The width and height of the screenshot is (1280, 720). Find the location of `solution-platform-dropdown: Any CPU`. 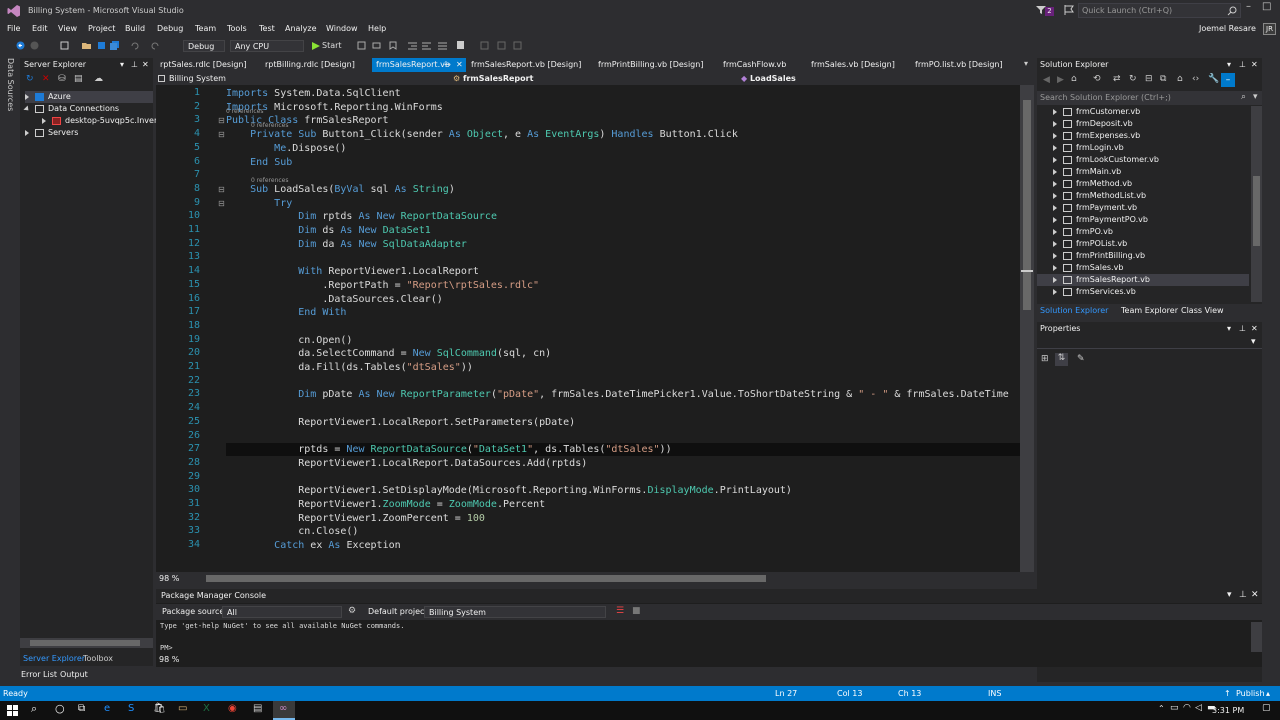

solution-platform-dropdown: Any CPU is located at coordinates (267, 46).